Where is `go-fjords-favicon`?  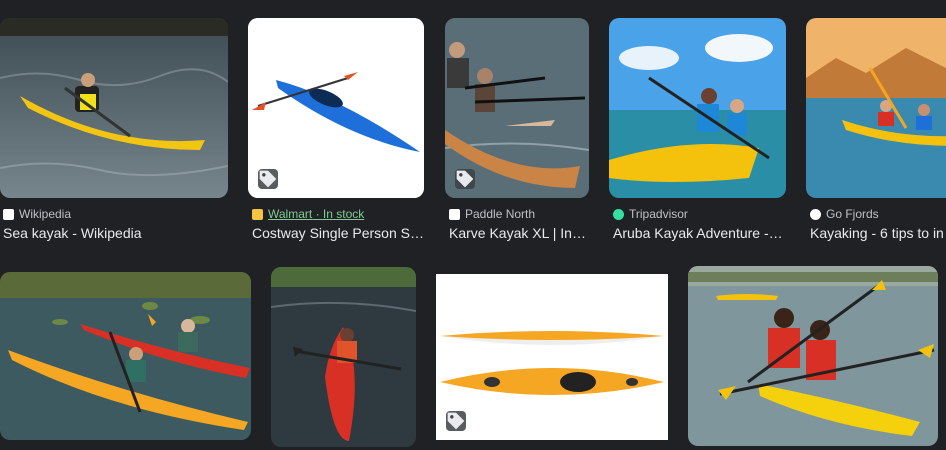
go-fjords-favicon is located at coordinates (815, 214).